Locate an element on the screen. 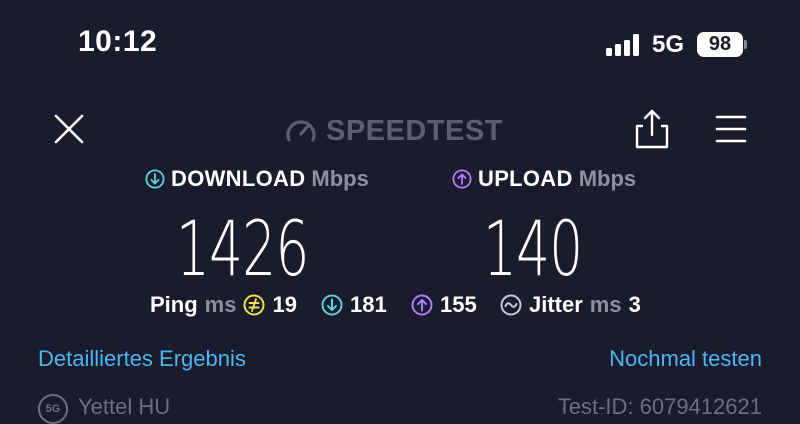 This screenshot has width=800, height=424. speedtest-logo: SPEEDTEST is located at coordinates (393, 131).